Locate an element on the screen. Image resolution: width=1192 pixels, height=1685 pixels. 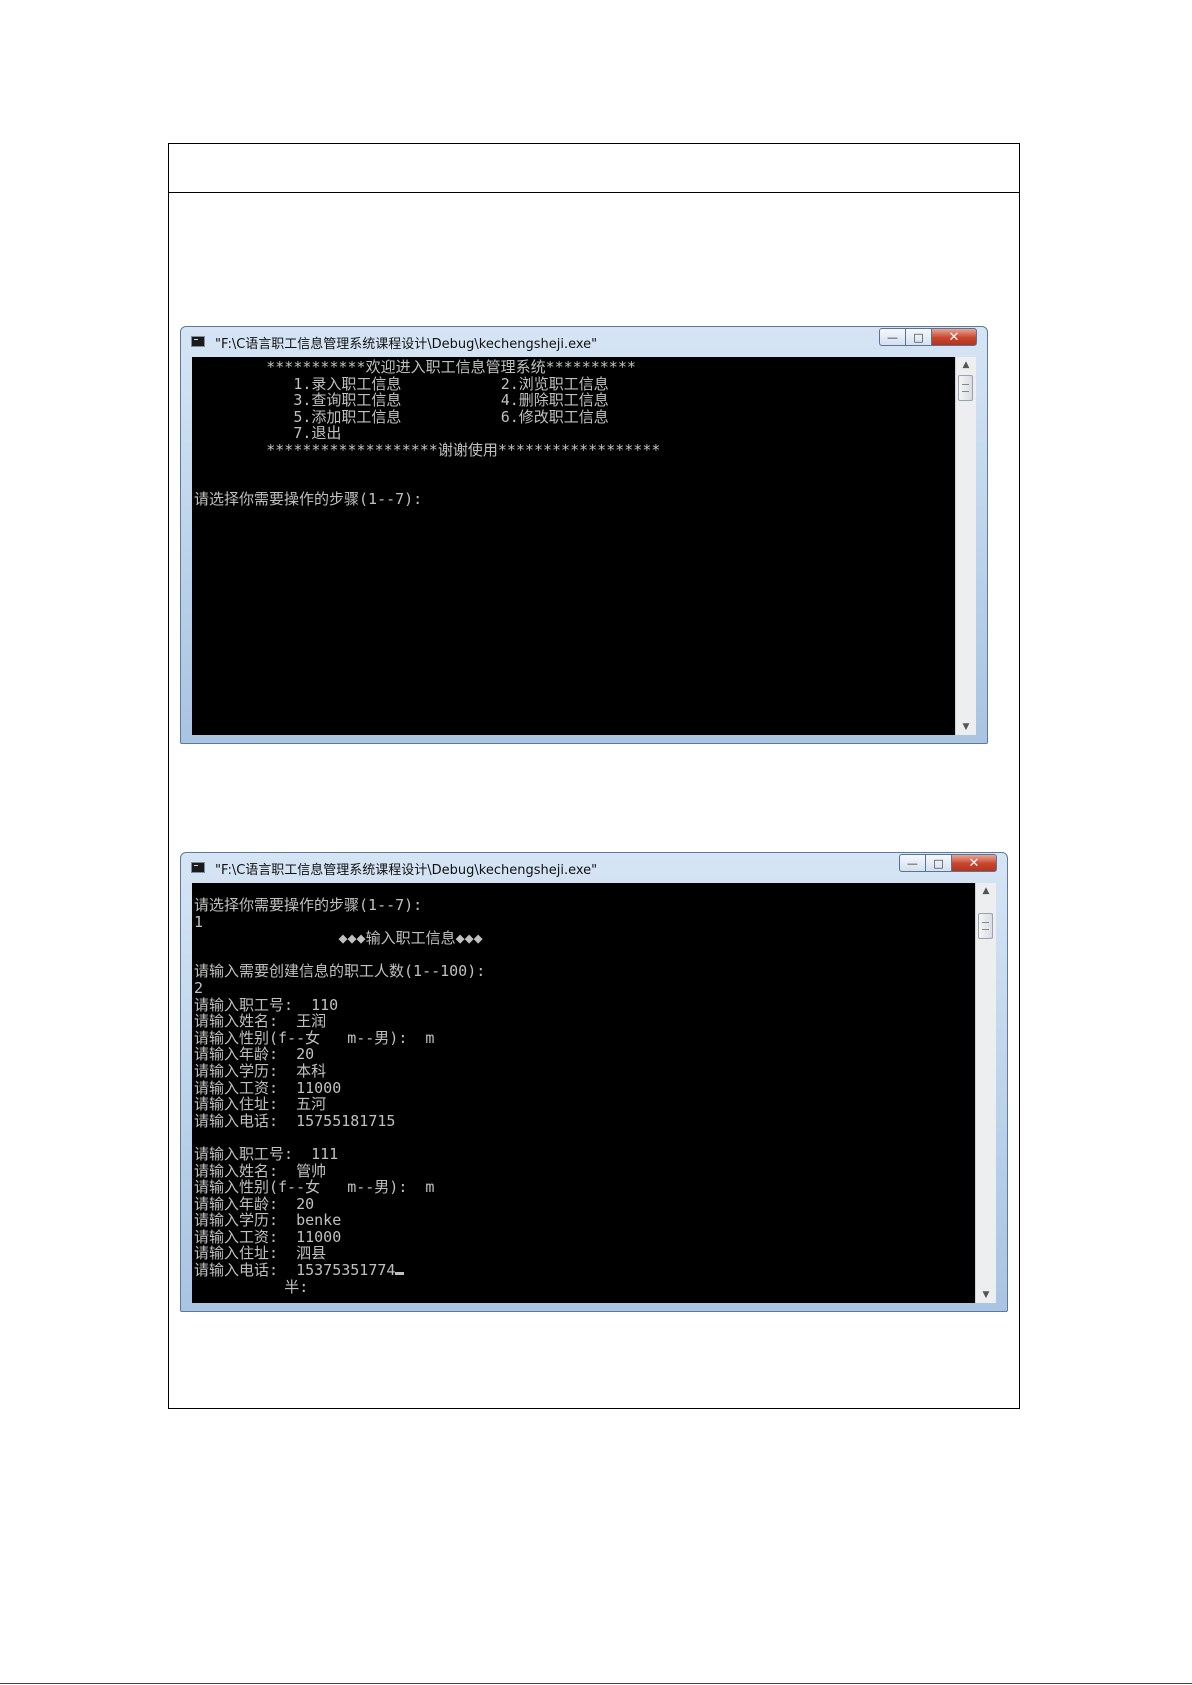
console-line: 请输入姓名: 王润 is located at coordinates (260, 1021).